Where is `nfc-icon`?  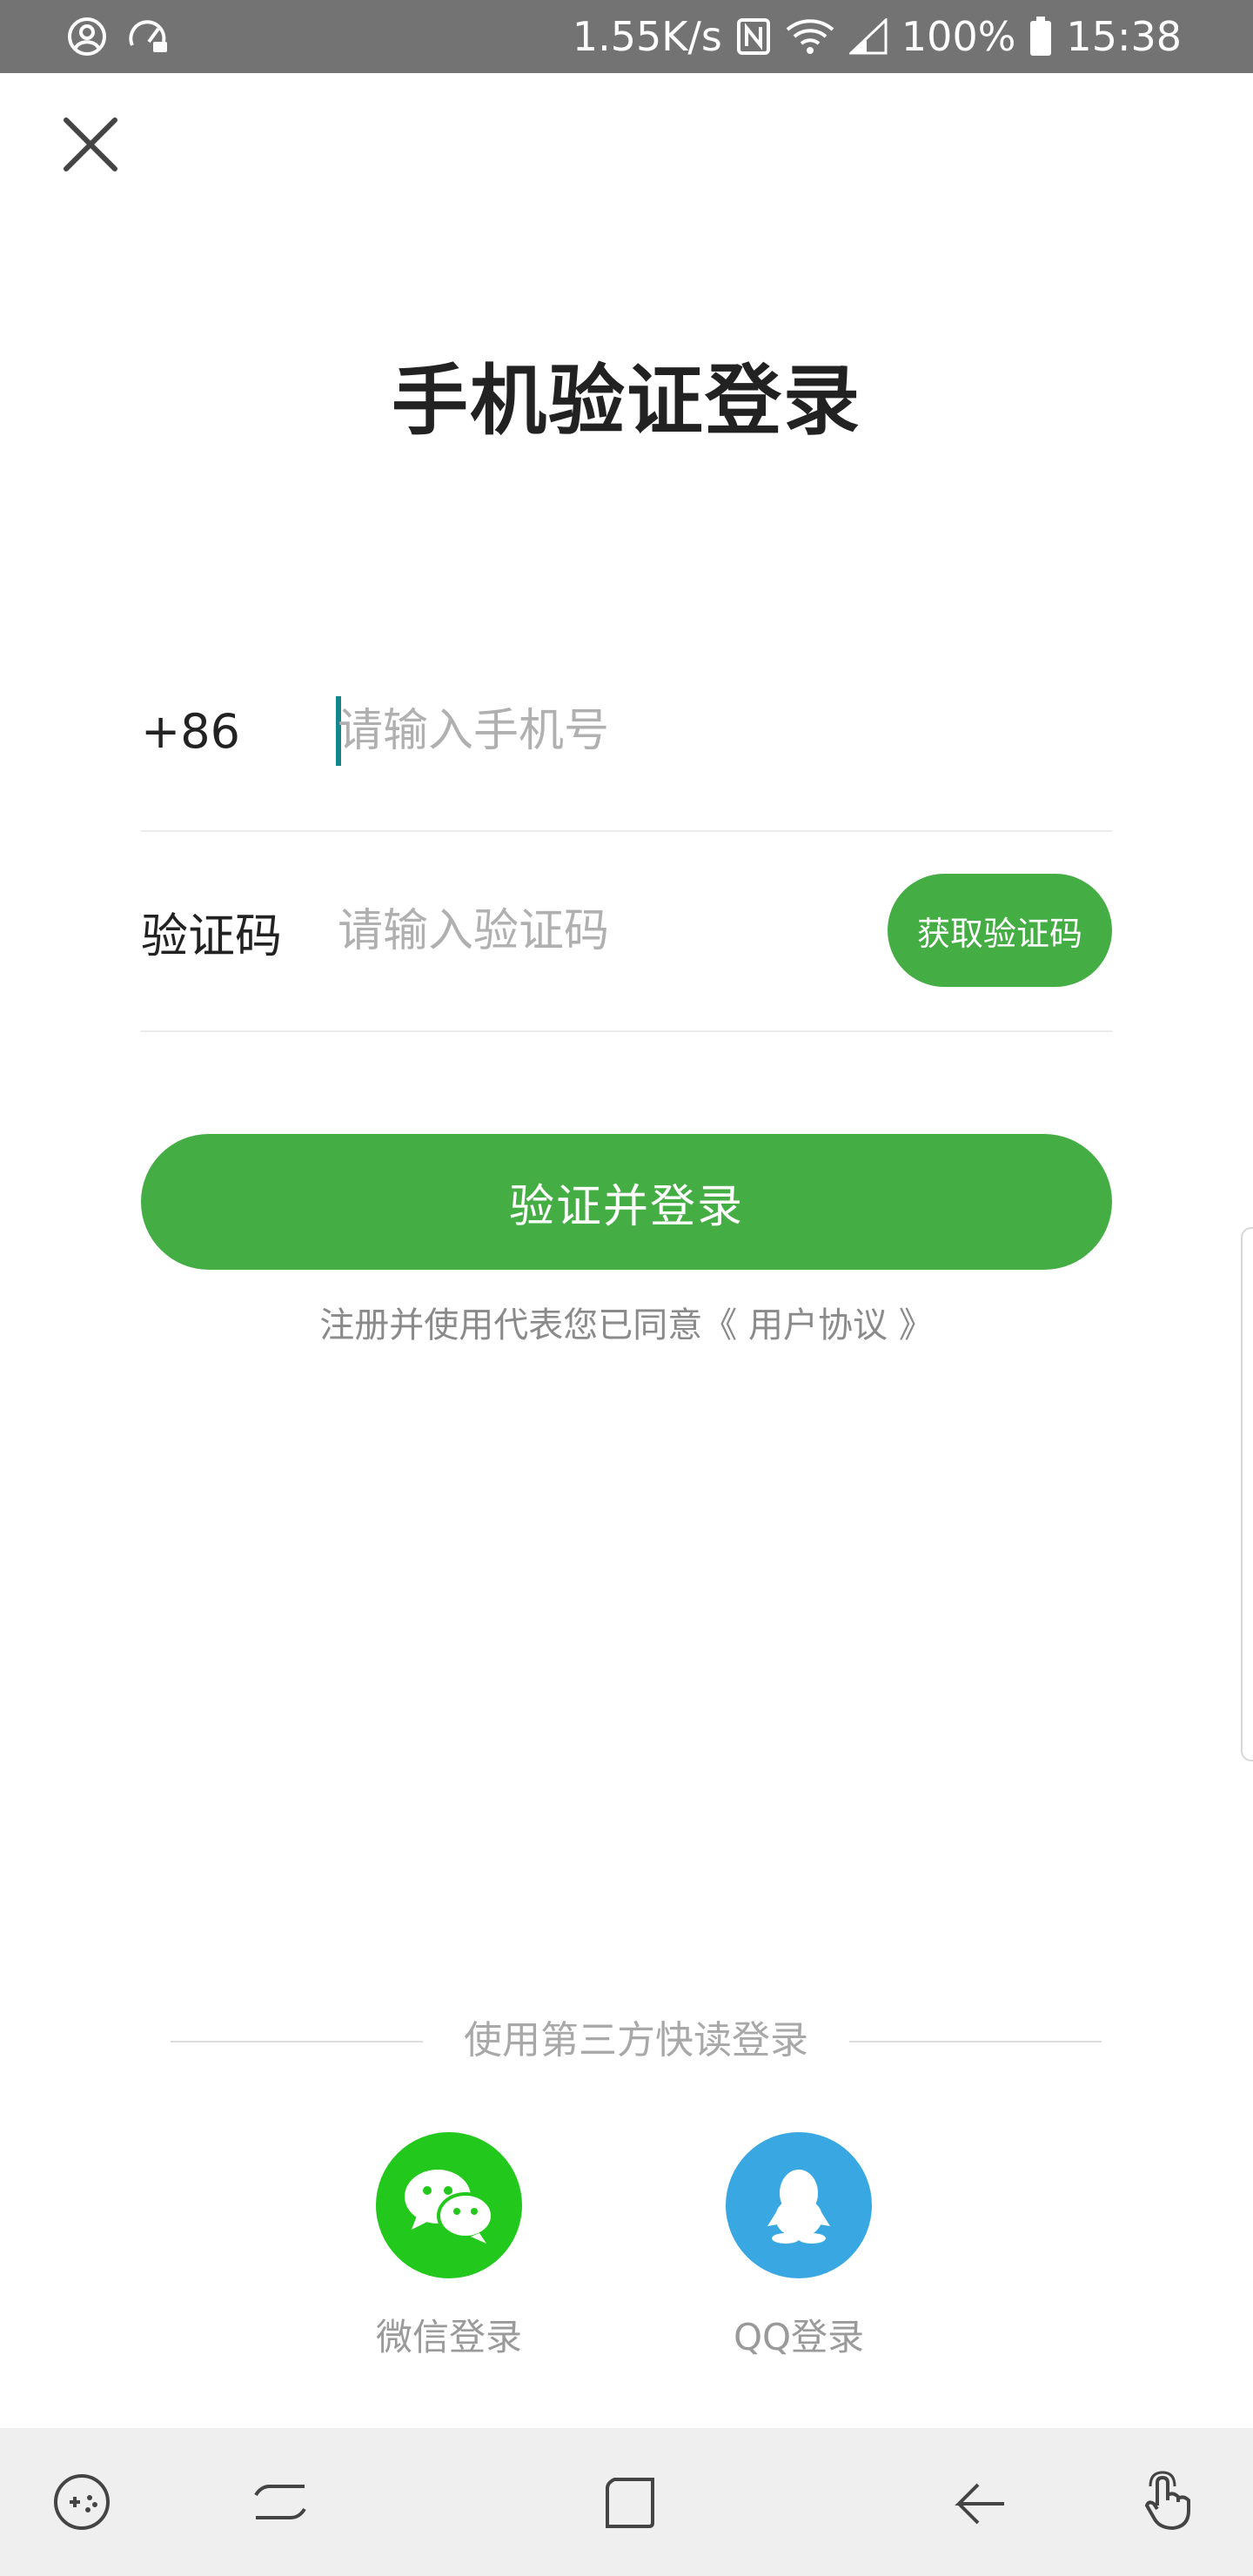
nfc-icon is located at coordinates (753, 37).